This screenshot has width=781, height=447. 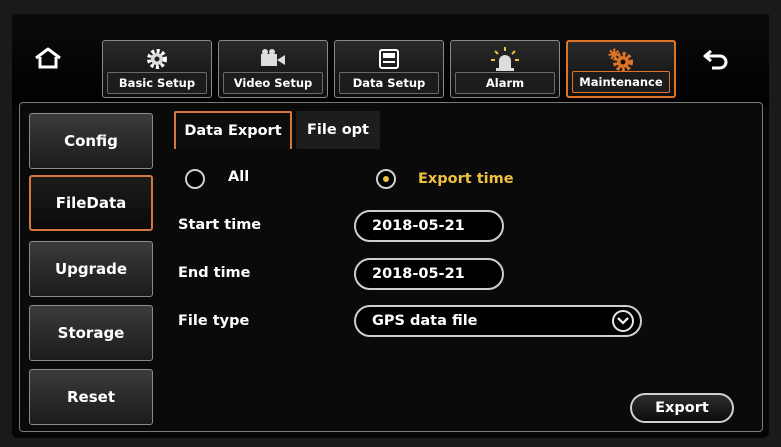 I want to click on menu-basic-setup-label: Basic Setup, so click(x=157, y=83).